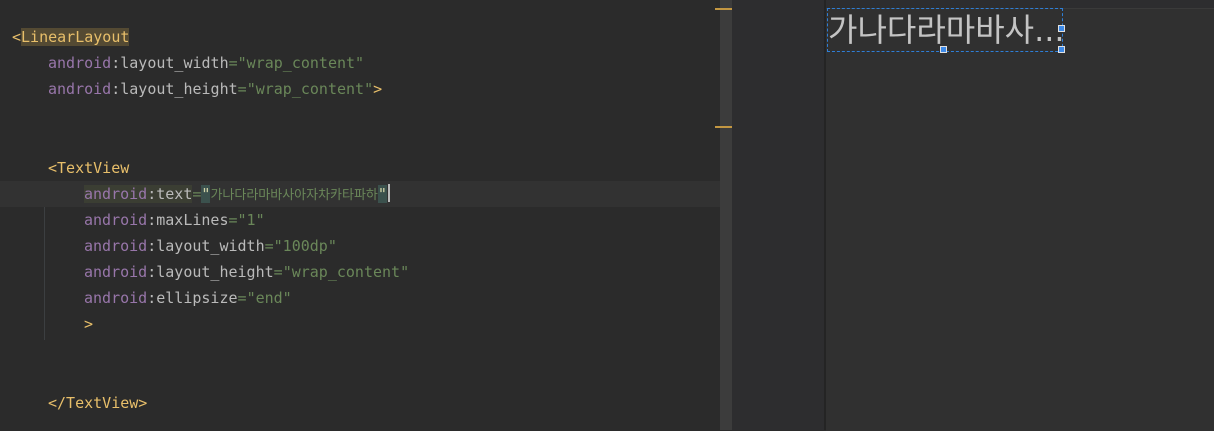 The image size is (1214, 431). I want to click on code-line-7-current: android:text="가나다라마바사아자차카타파하", so click(365, 194).